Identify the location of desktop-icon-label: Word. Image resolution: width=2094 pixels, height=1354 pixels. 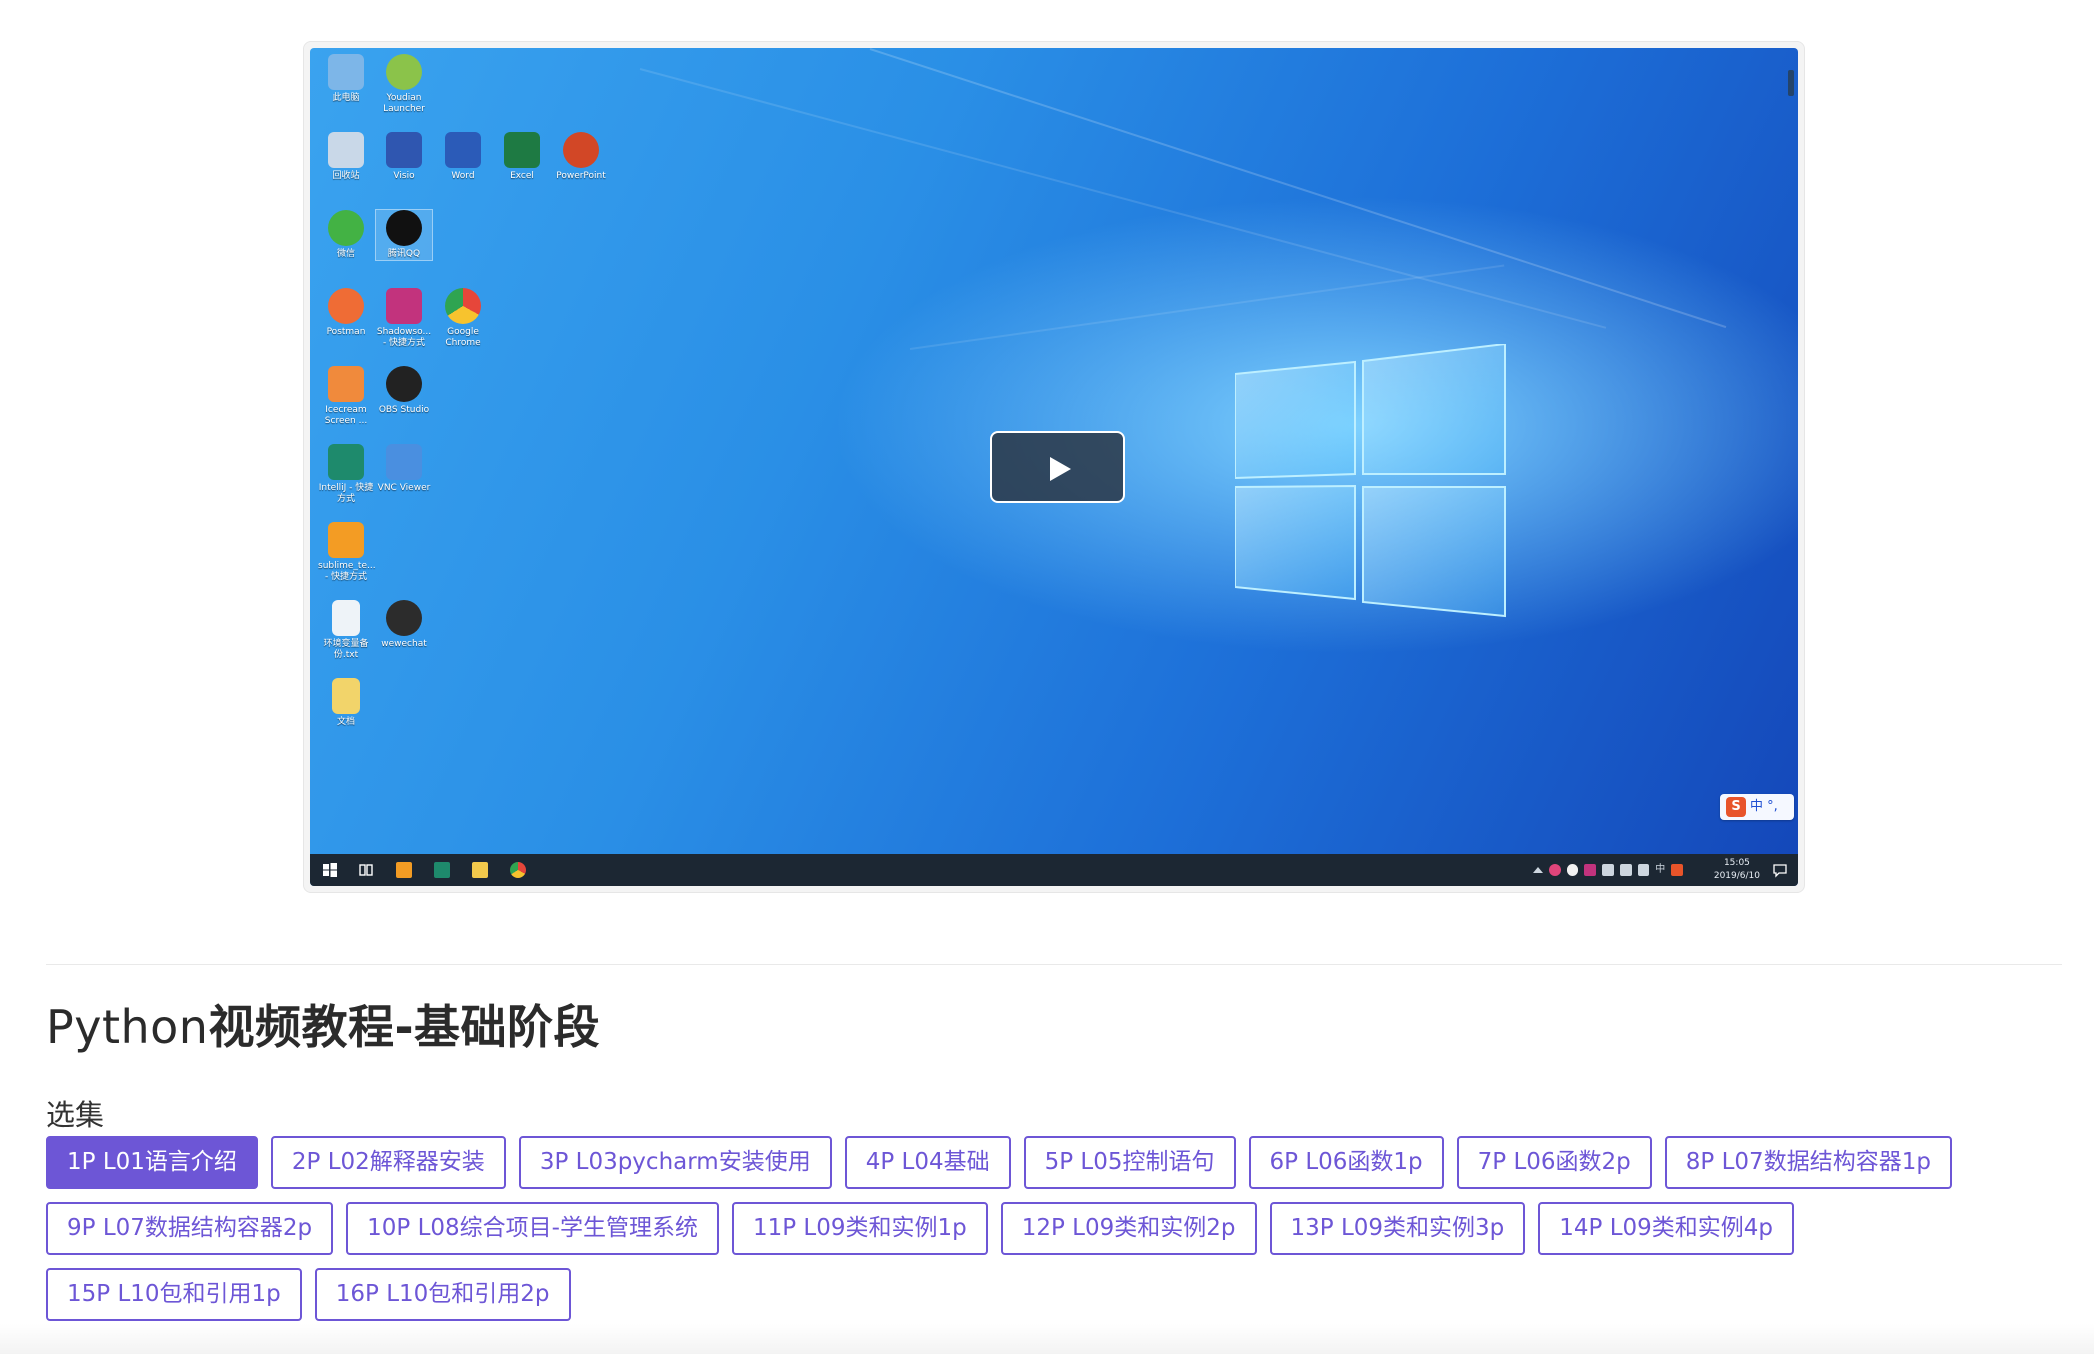
(463, 176).